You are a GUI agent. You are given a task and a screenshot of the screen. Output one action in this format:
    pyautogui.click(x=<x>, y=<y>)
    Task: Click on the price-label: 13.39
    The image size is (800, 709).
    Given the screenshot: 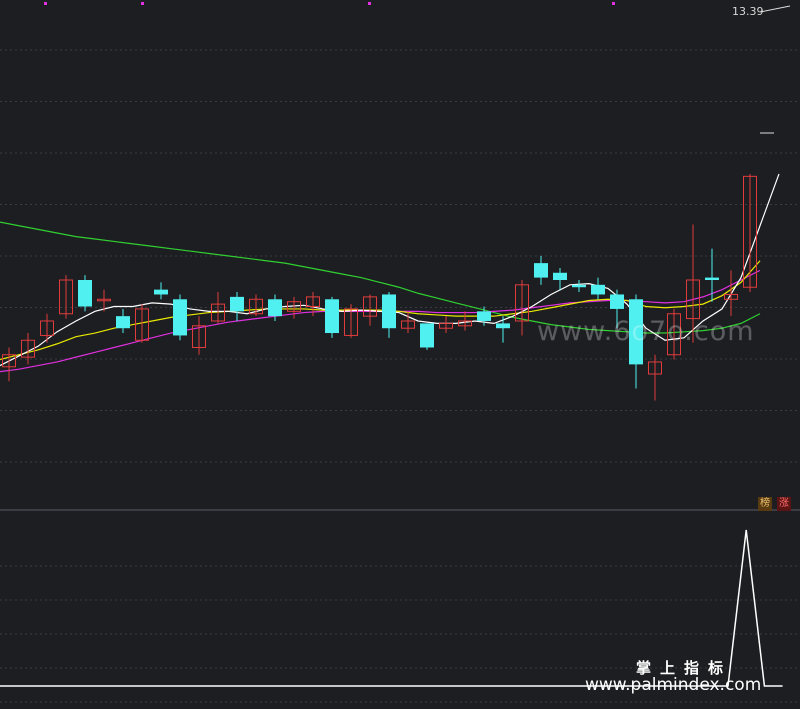 What is the action you would take?
    pyautogui.click(x=748, y=11)
    